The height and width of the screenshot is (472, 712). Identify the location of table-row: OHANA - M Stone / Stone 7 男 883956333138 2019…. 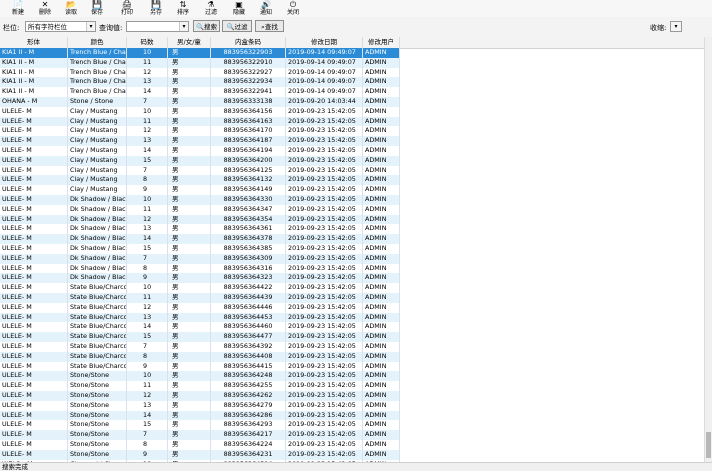
(200, 102).